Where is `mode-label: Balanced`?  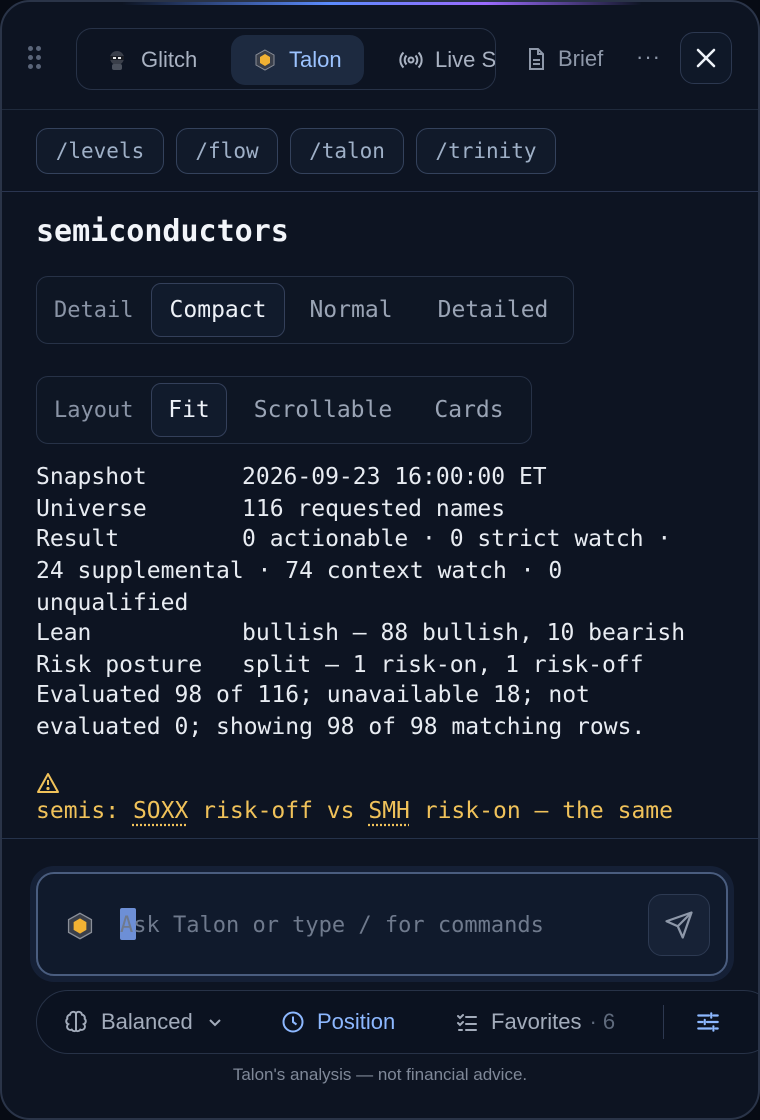 mode-label: Balanced is located at coordinates (147, 1021).